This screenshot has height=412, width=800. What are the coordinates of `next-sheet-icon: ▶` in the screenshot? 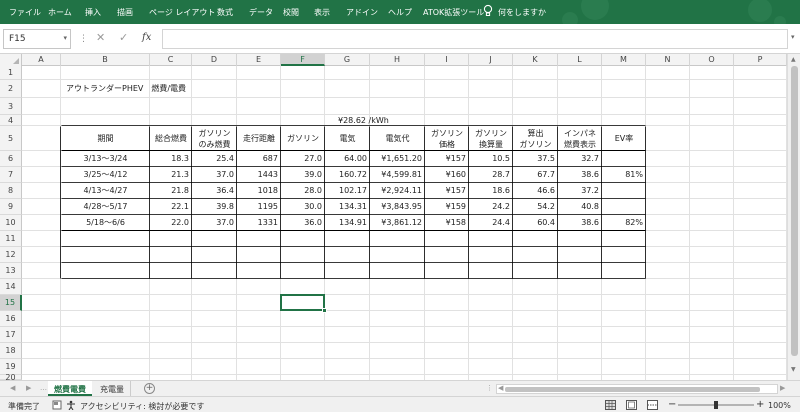 It's located at (28, 388).